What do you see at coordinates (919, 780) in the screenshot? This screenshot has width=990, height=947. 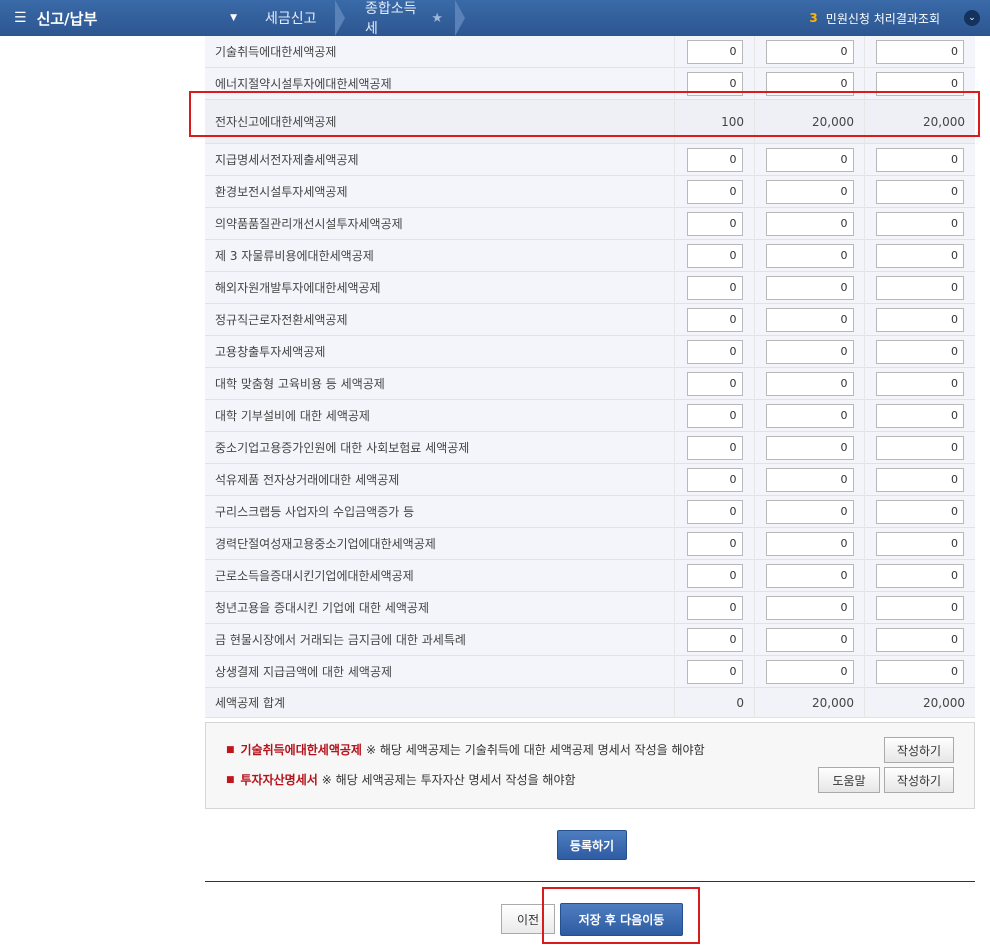 I see `write-asset-button: 작성하기` at bounding box center [919, 780].